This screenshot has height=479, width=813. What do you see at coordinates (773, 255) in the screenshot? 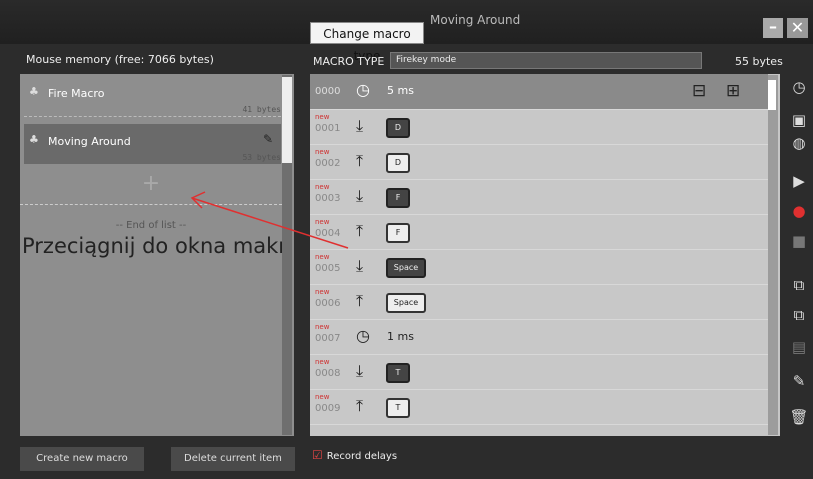
I see `macro-steps-scrollbar` at bounding box center [773, 255].